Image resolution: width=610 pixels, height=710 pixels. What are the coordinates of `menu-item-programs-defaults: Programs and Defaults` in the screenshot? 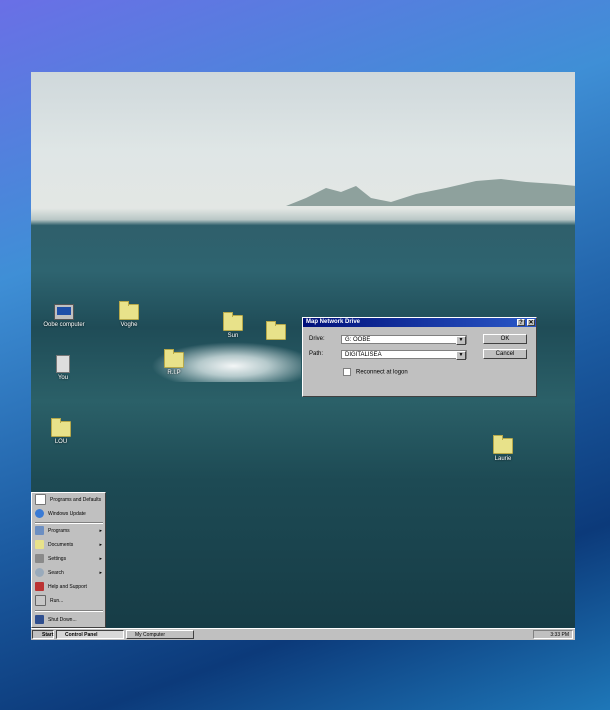 It's located at (70, 500).